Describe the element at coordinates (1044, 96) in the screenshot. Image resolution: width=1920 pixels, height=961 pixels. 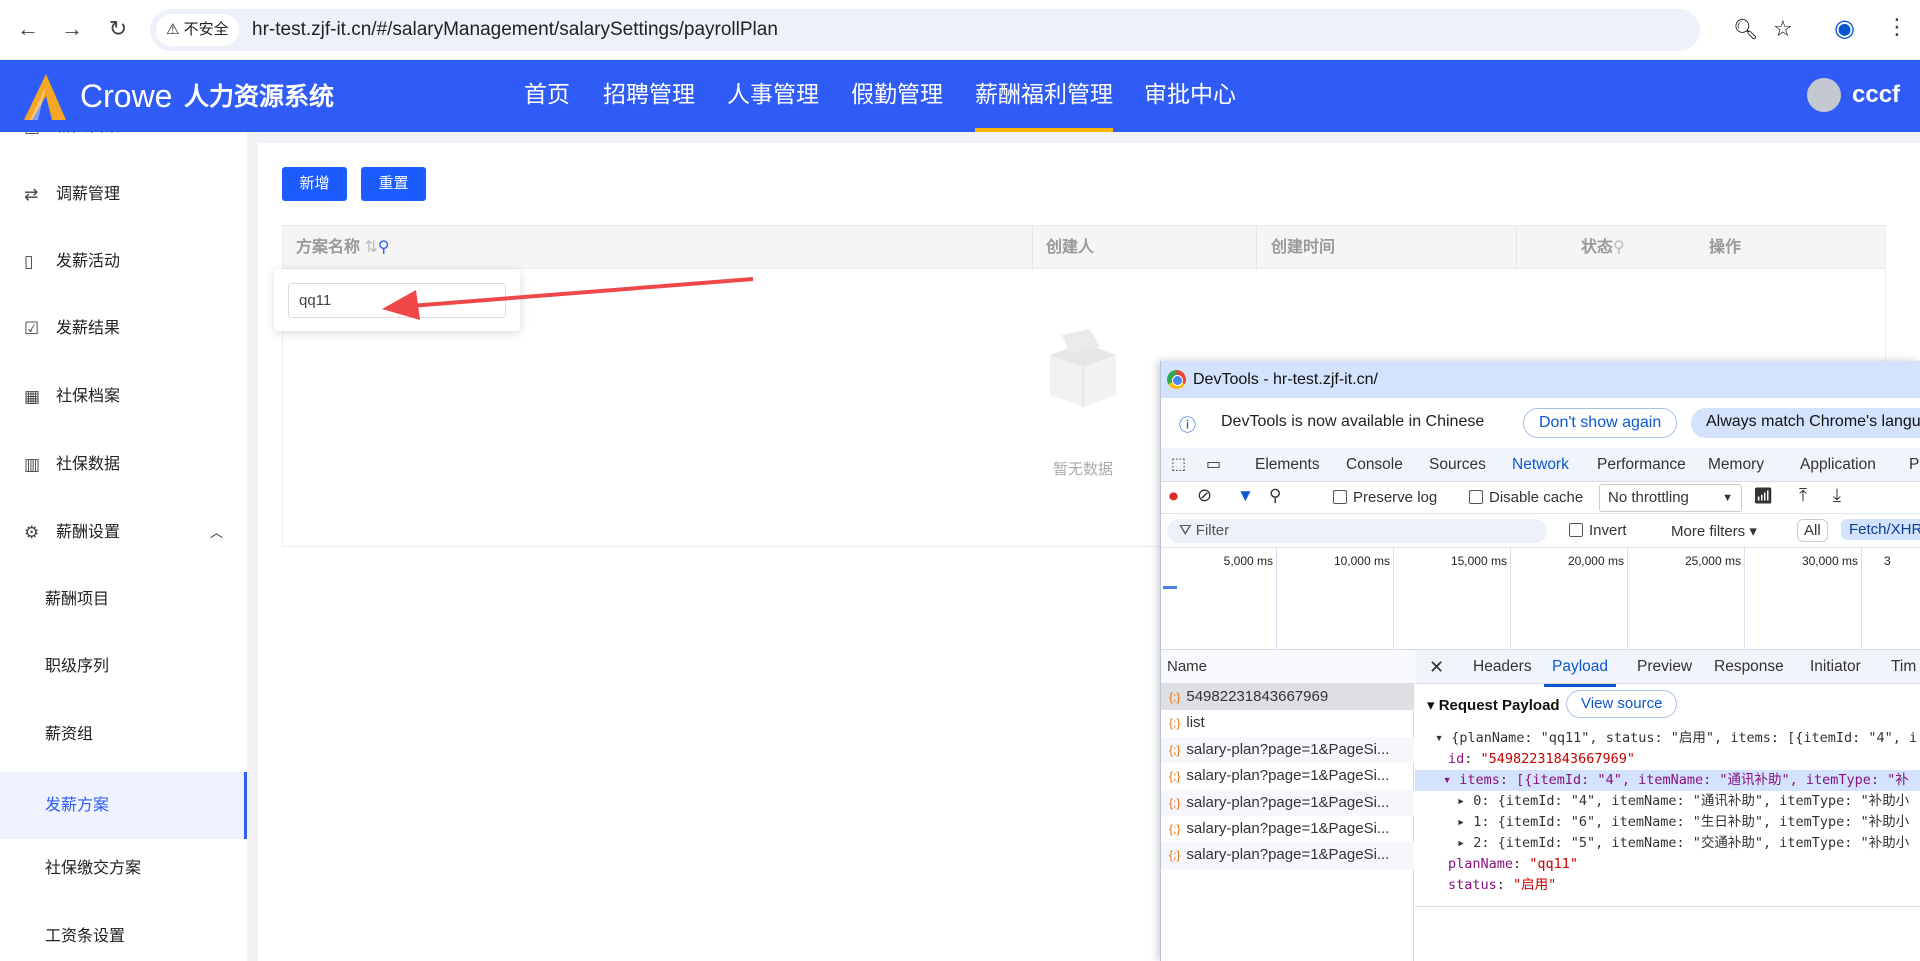
I see `nav-salary-welfare: 薪酬福利管理` at that location.